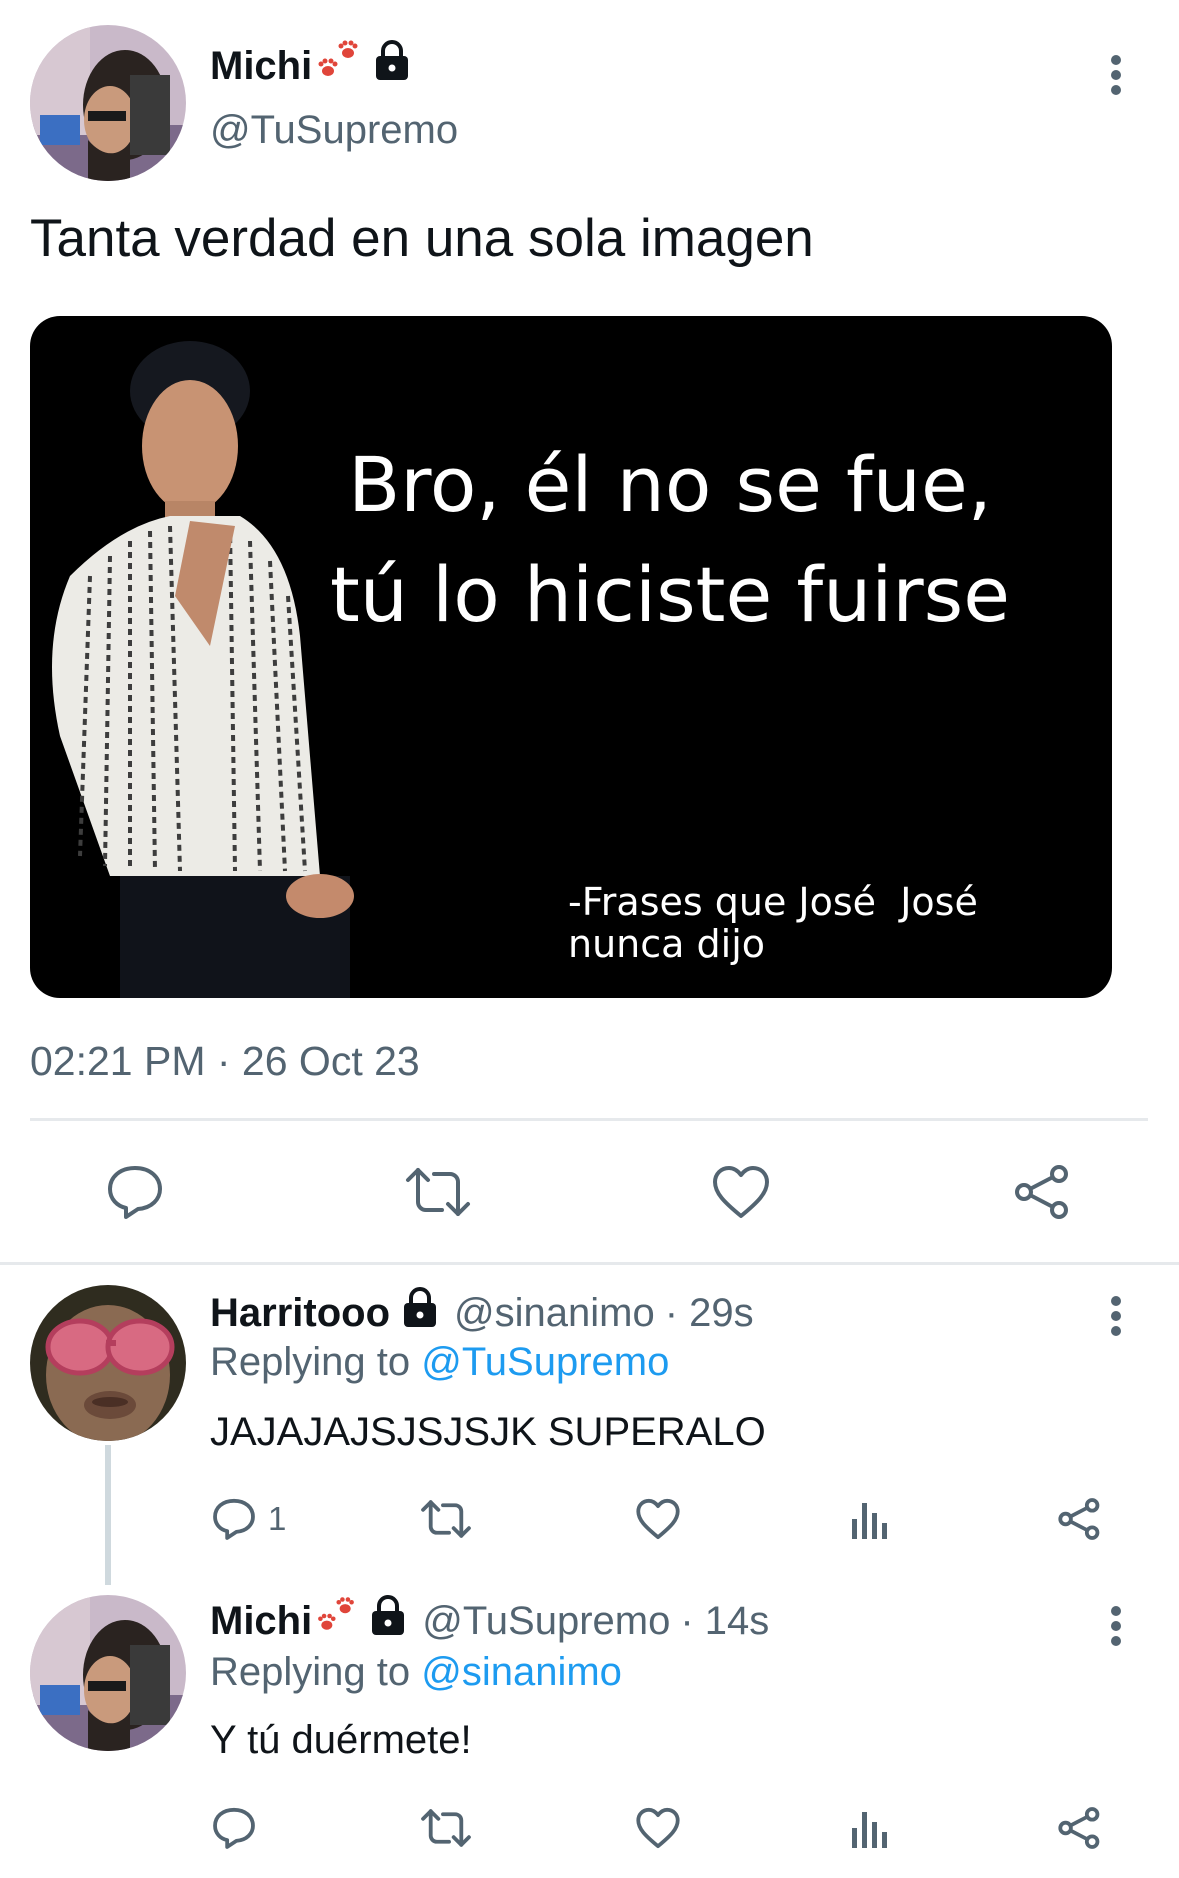  What do you see at coordinates (422, 238) in the screenshot?
I see `tweet-text: Tanta verdad en una sola imagen` at bounding box center [422, 238].